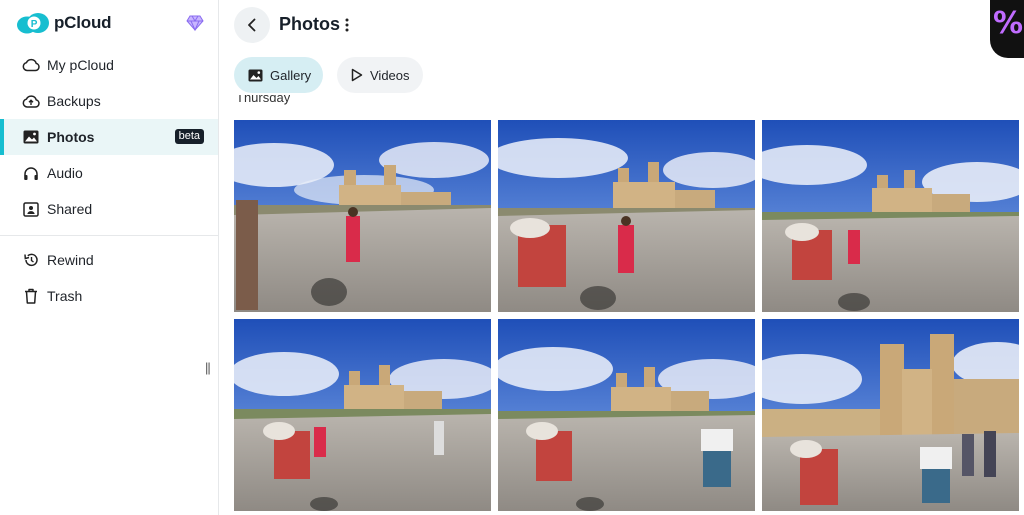 Image resolution: width=1024 pixels, height=515 pixels. I want to click on sidebar-item-trash: Trash, so click(109, 296).